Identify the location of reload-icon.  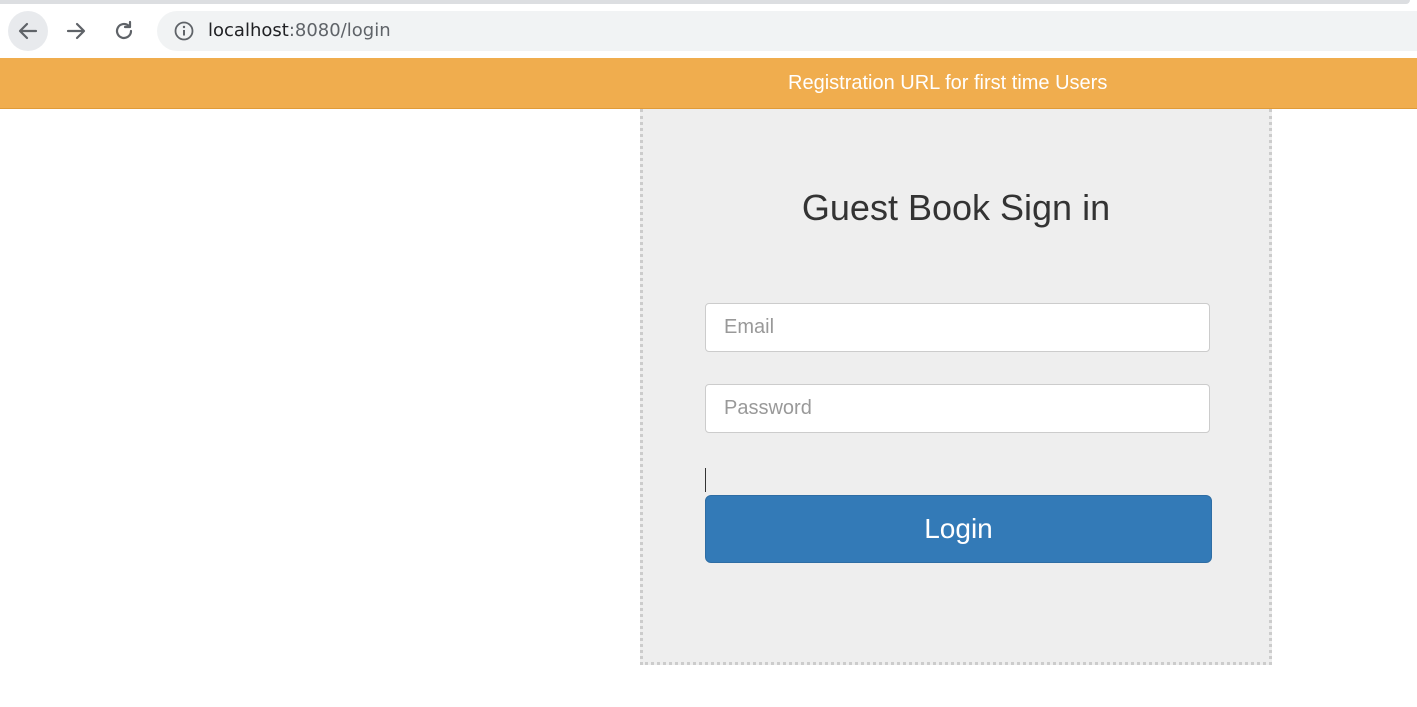
(124, 30).